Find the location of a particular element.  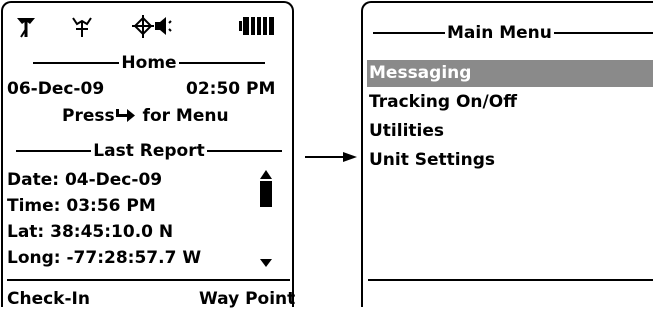

speaker-icon is located at coordinates (163, 26).